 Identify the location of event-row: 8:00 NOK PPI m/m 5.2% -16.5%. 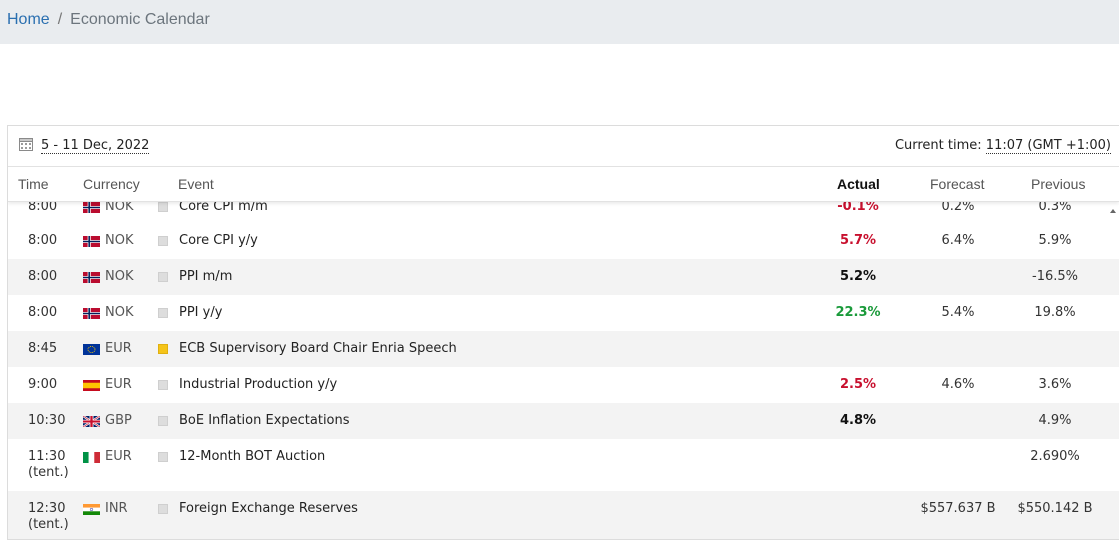
(563, 277).